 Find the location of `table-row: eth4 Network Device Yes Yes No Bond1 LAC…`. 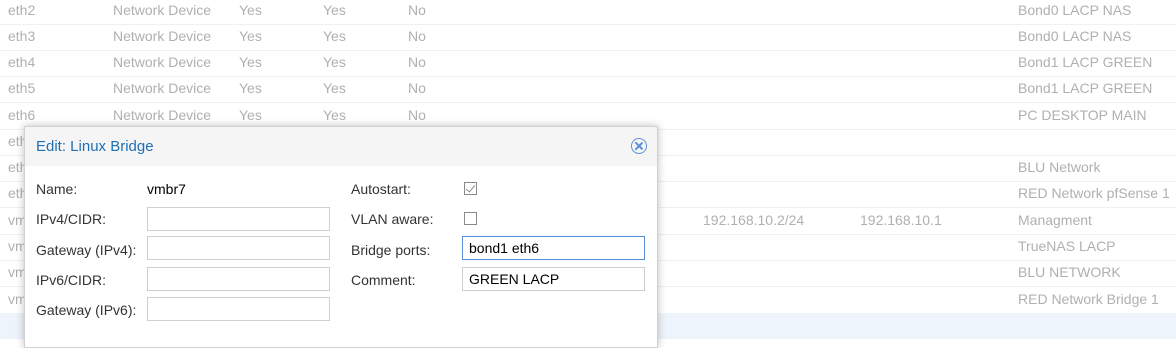

table-row: eth4 Network Device Yes Yes No Bond1 LAC… is located at coordinates (588, 63).